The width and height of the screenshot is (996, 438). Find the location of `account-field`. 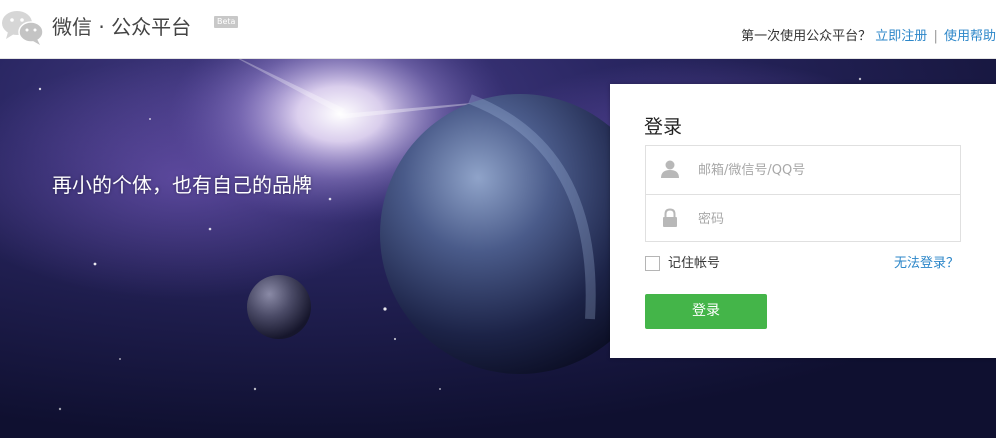

account-field is located at coordinates (803, 170).